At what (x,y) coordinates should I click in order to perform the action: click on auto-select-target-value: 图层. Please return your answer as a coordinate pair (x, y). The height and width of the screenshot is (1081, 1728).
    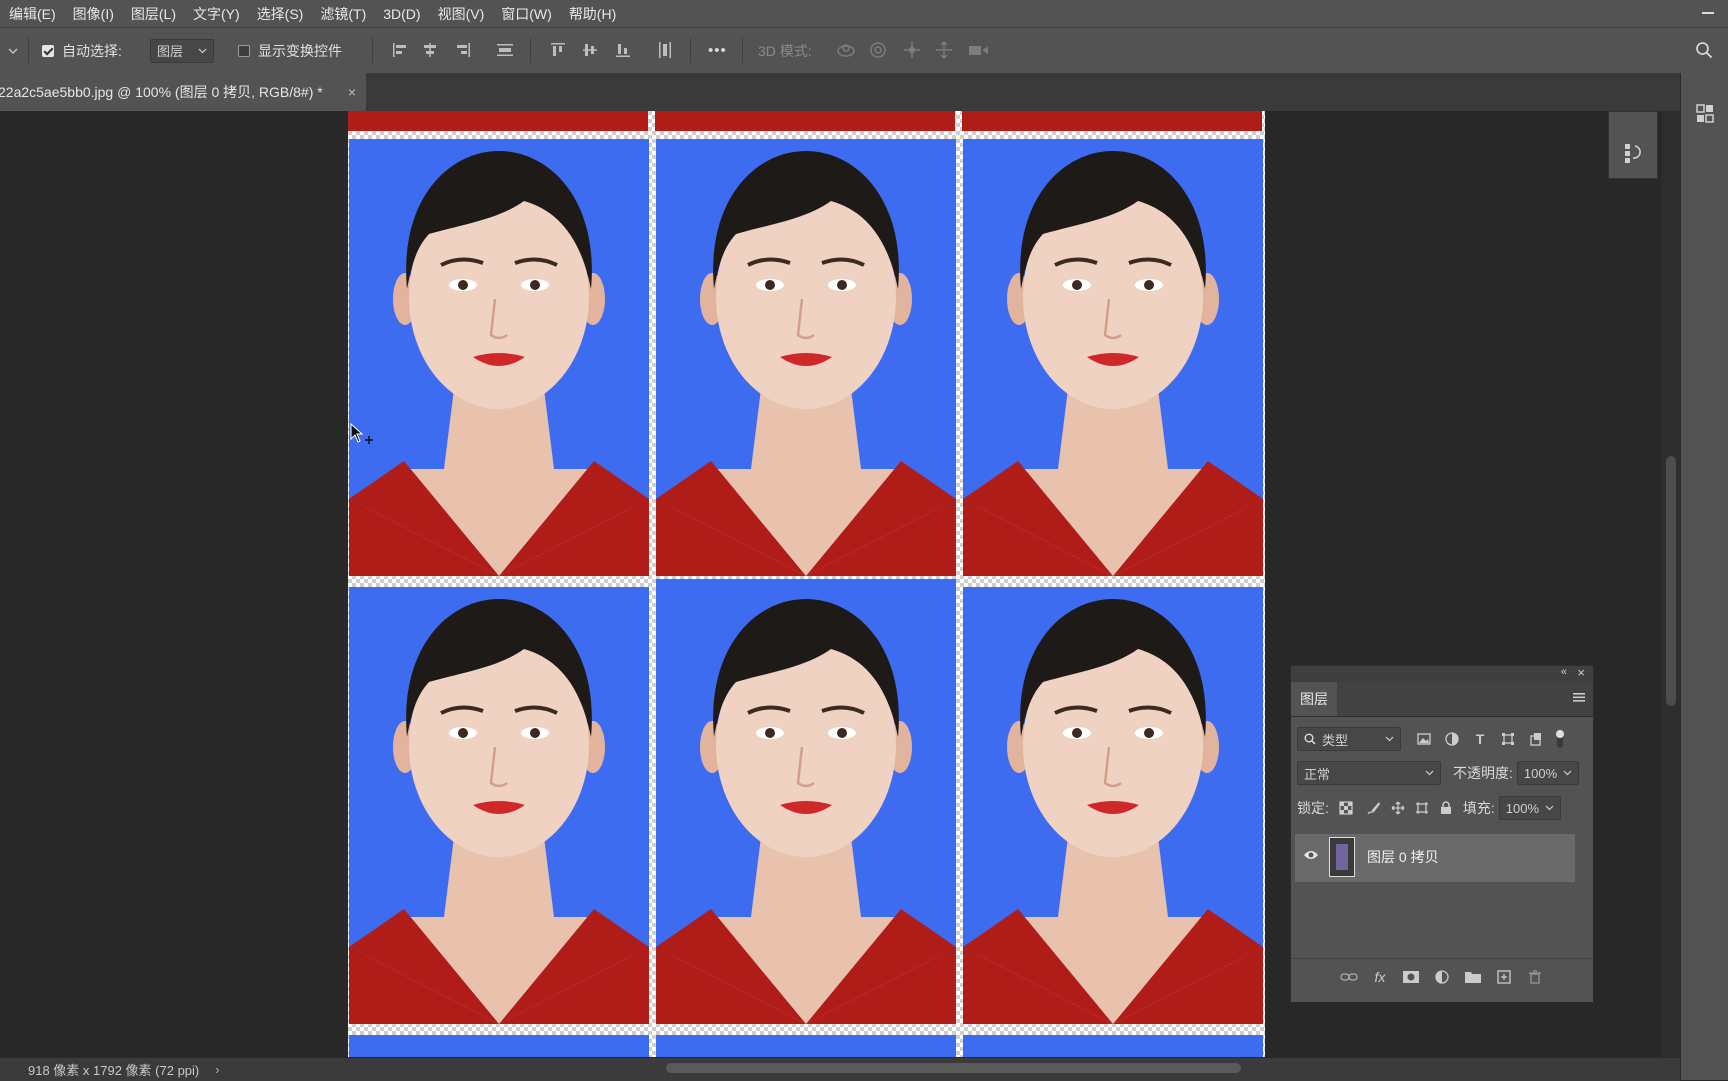
    Looking at the image, I should click on (170, 51).